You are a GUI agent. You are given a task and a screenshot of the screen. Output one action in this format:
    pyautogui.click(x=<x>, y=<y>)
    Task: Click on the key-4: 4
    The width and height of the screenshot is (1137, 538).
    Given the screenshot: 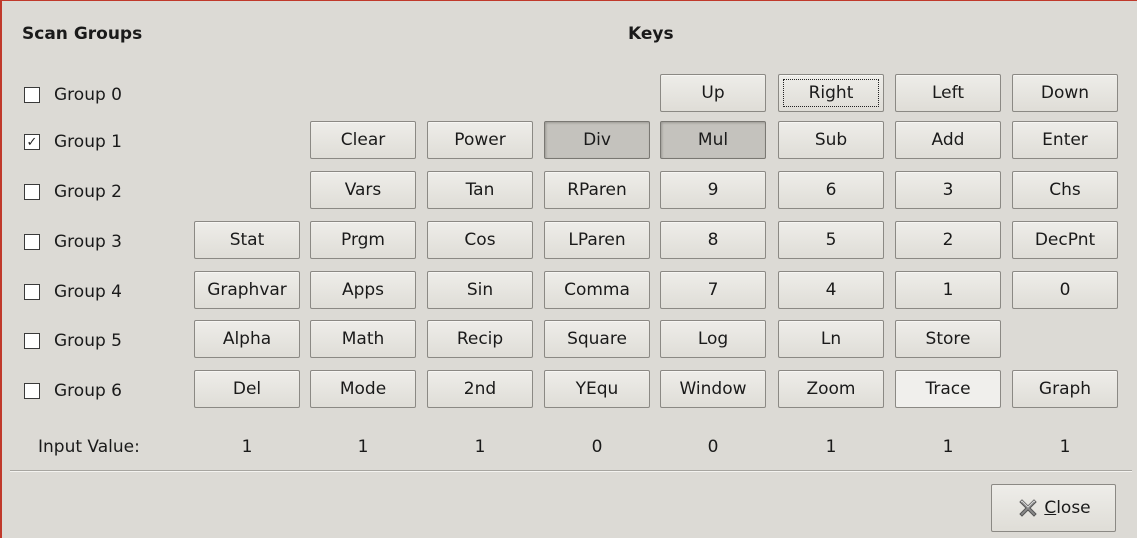 What is the action you would take?
    pyautogui.click(x=831, y=290)
    